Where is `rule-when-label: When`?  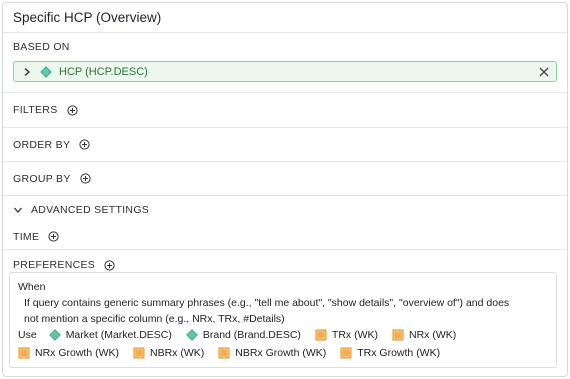
rule-when-label: When is located at coordinates (32, 287).